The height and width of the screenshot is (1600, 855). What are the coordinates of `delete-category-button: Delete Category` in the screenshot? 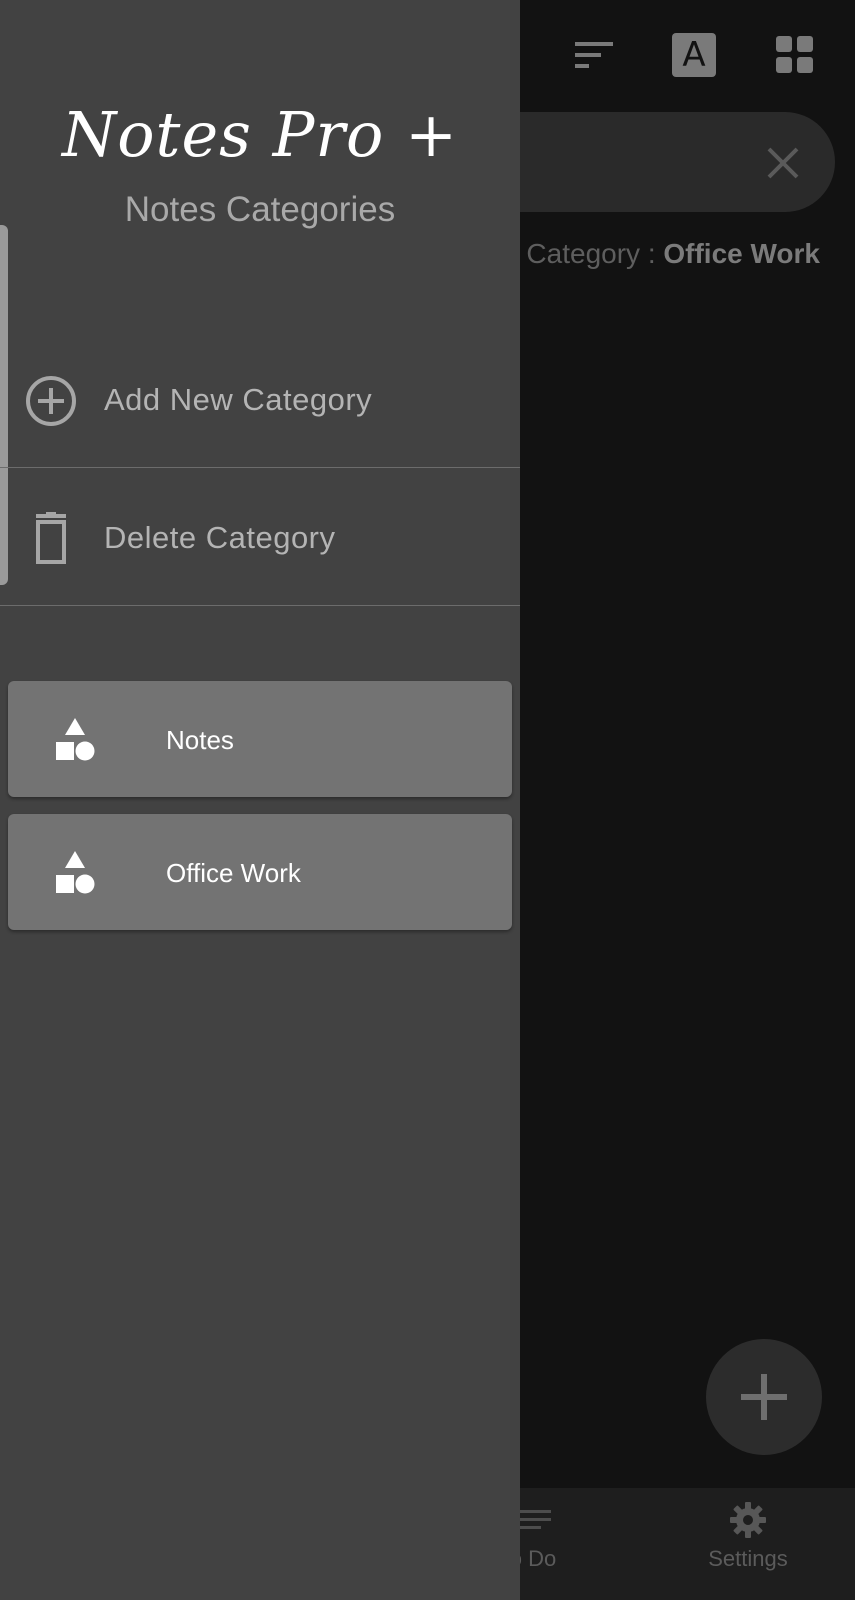 It's located at (260, 538).